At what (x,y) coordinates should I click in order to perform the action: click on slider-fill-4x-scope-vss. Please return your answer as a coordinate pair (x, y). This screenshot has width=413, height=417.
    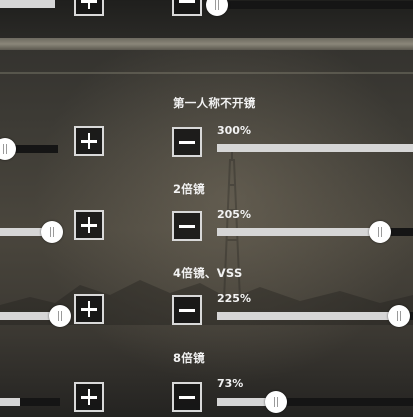
    Looking at the image, I should click on (308, 316).